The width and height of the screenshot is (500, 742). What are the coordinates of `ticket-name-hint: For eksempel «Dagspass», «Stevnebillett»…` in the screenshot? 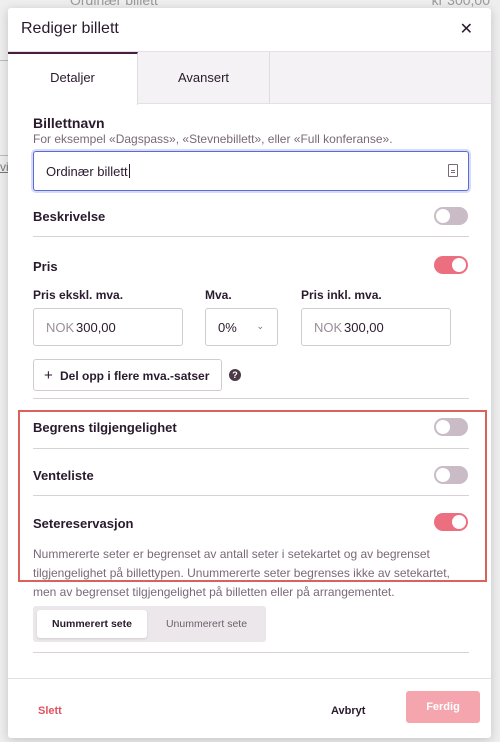 It's located at (213, 139).